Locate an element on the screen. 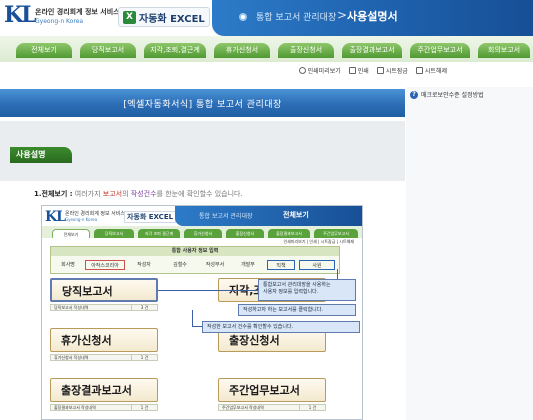 The width and height of the screenshot is (533, 420). embedded-sub-weekly: 주간업무보고서 작성내역 1 건 is located at coordinates (272, 407).